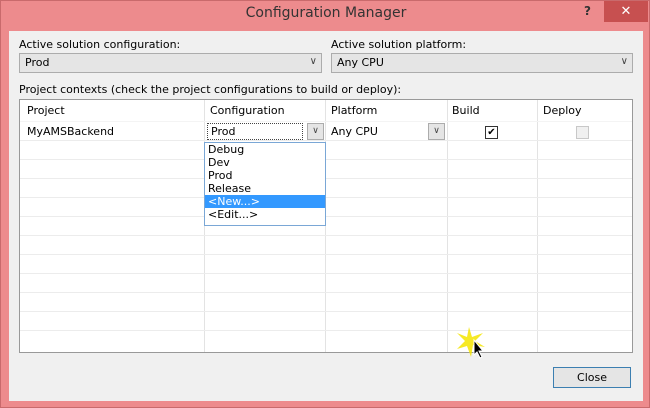 The width and height of the screenshot is (650, 408). I want to click on option-edit: <Edit...>, so click(265, 214).